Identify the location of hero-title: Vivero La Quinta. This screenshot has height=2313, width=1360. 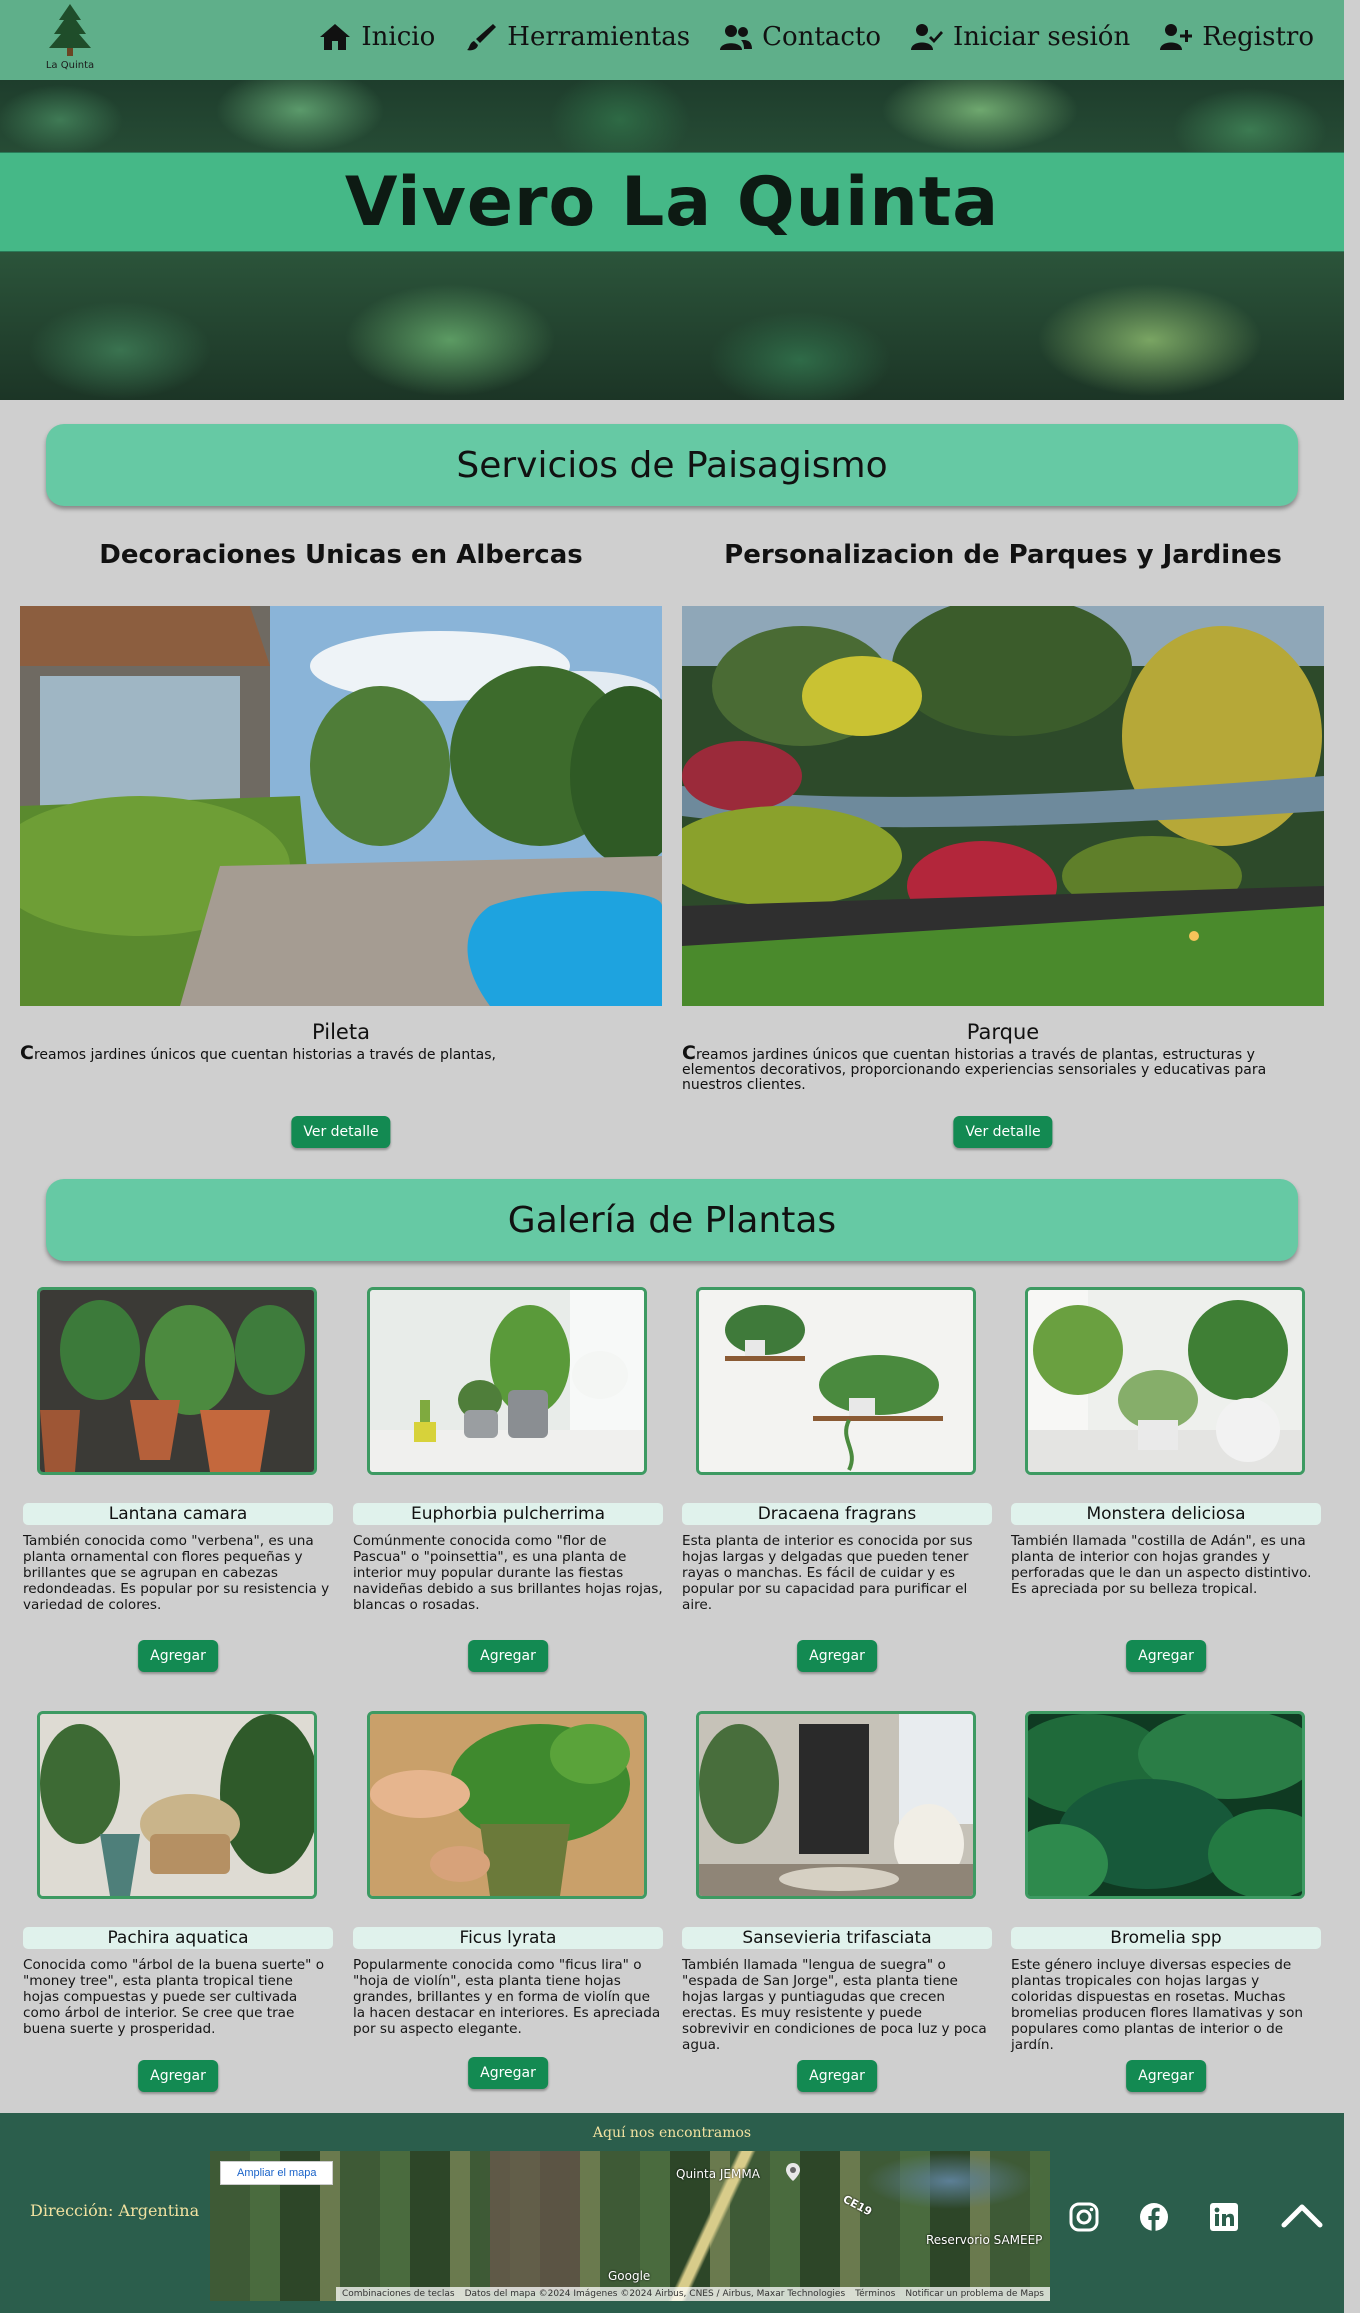
(672, 202).